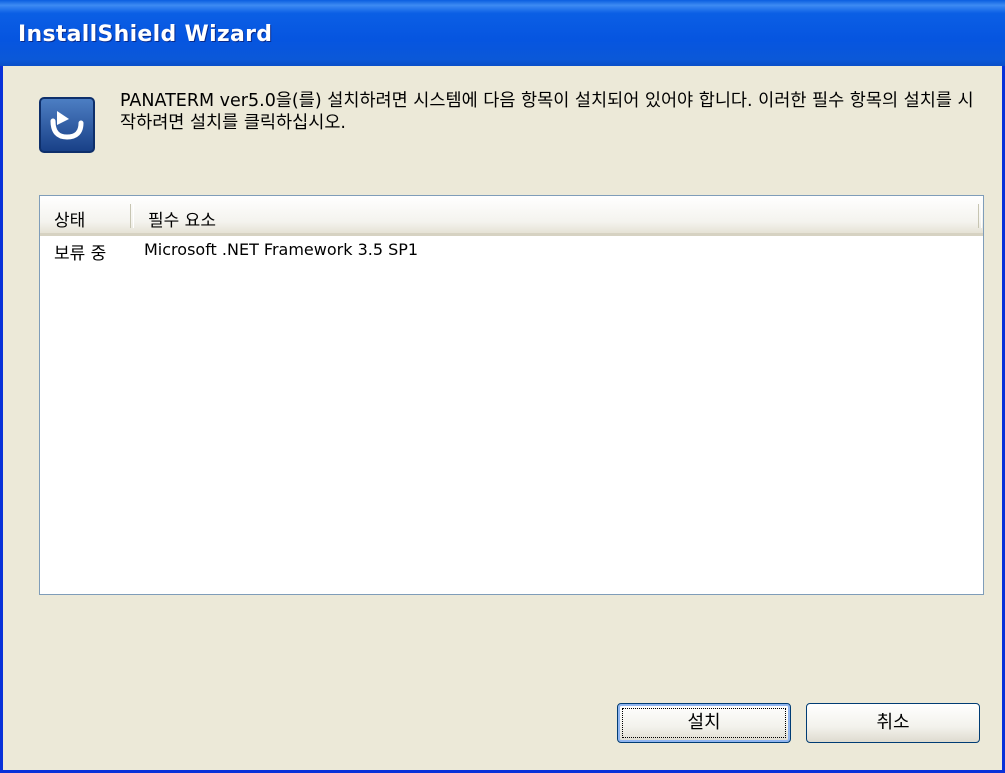 Image resolution: width=1005 pixels, height=773 pixels. I want to click on list-item-status: 보류 중, so click(80, 254).